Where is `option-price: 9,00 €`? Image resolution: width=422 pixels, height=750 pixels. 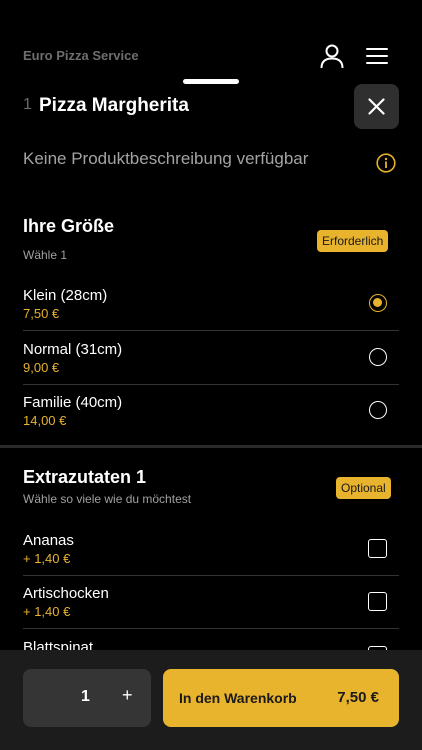
option-price: 9,00 € is located at coordinates (41, 367).